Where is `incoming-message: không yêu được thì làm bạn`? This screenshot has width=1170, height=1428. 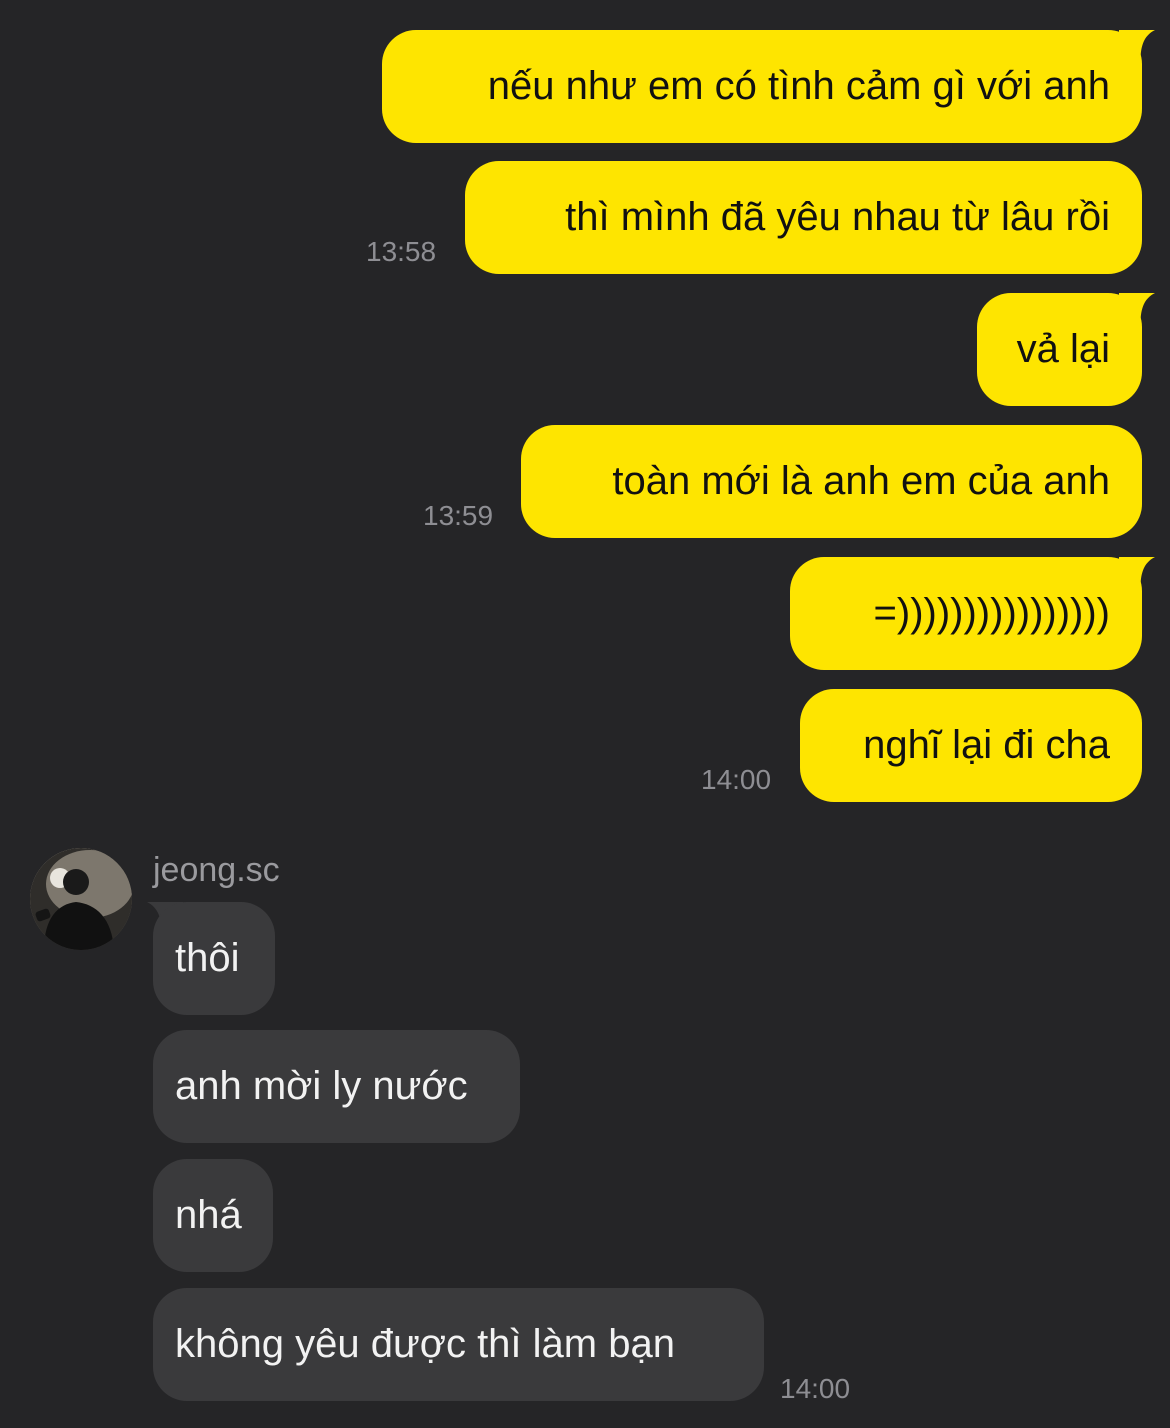
incoming-message: không yêu được thì làm bạn is located at coordinates (458, 1344).